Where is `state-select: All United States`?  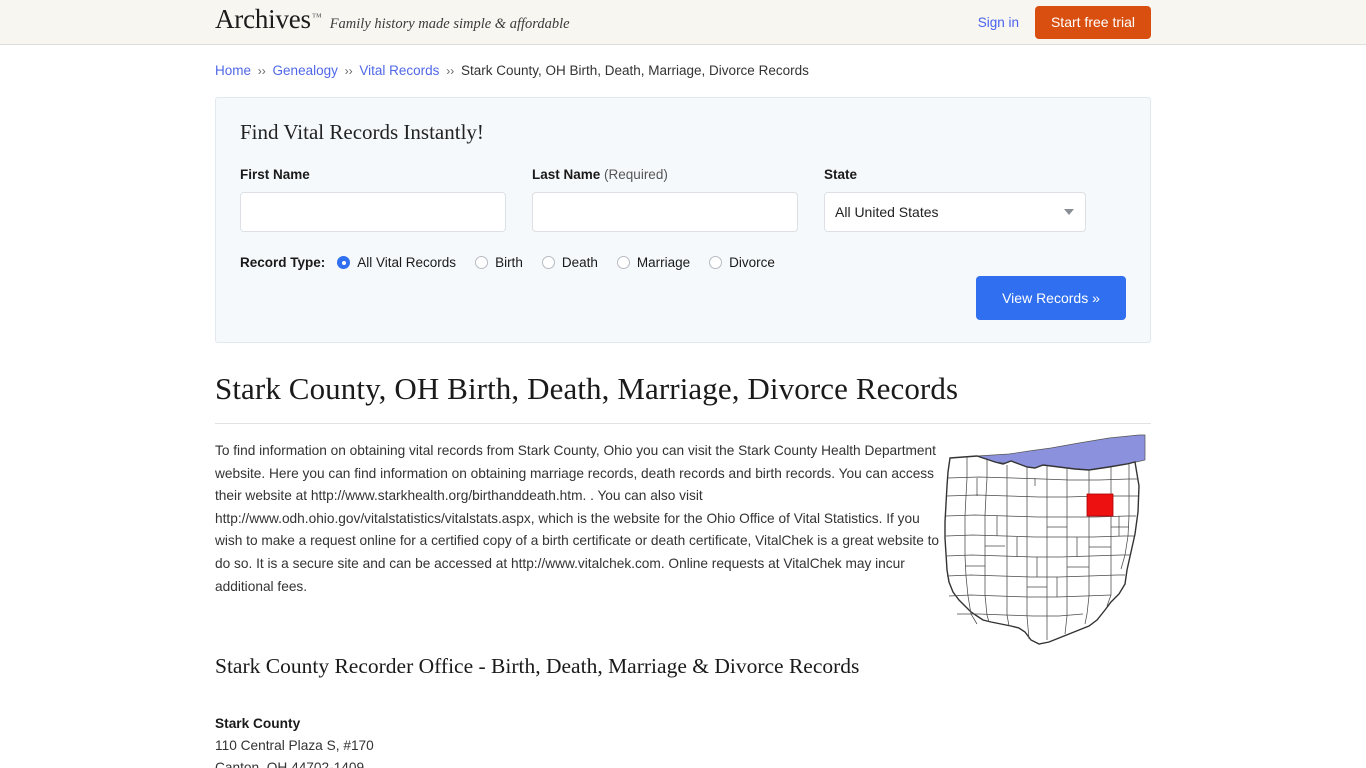
state-select: All United States is located at coordinates (955, 212).